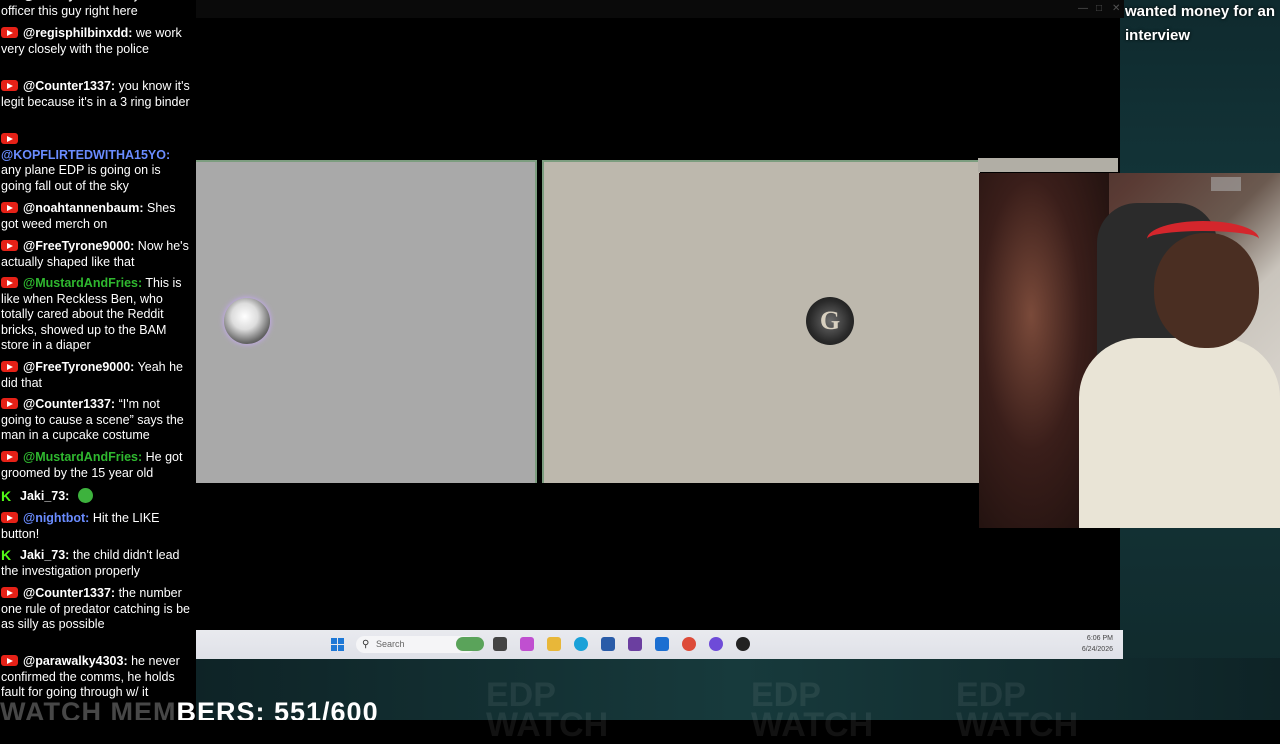 This screenshot has height=744, width=1280. Describe the element at coordinates (716, 644) in the screenshot. I see `chat-app-icon` at that location.